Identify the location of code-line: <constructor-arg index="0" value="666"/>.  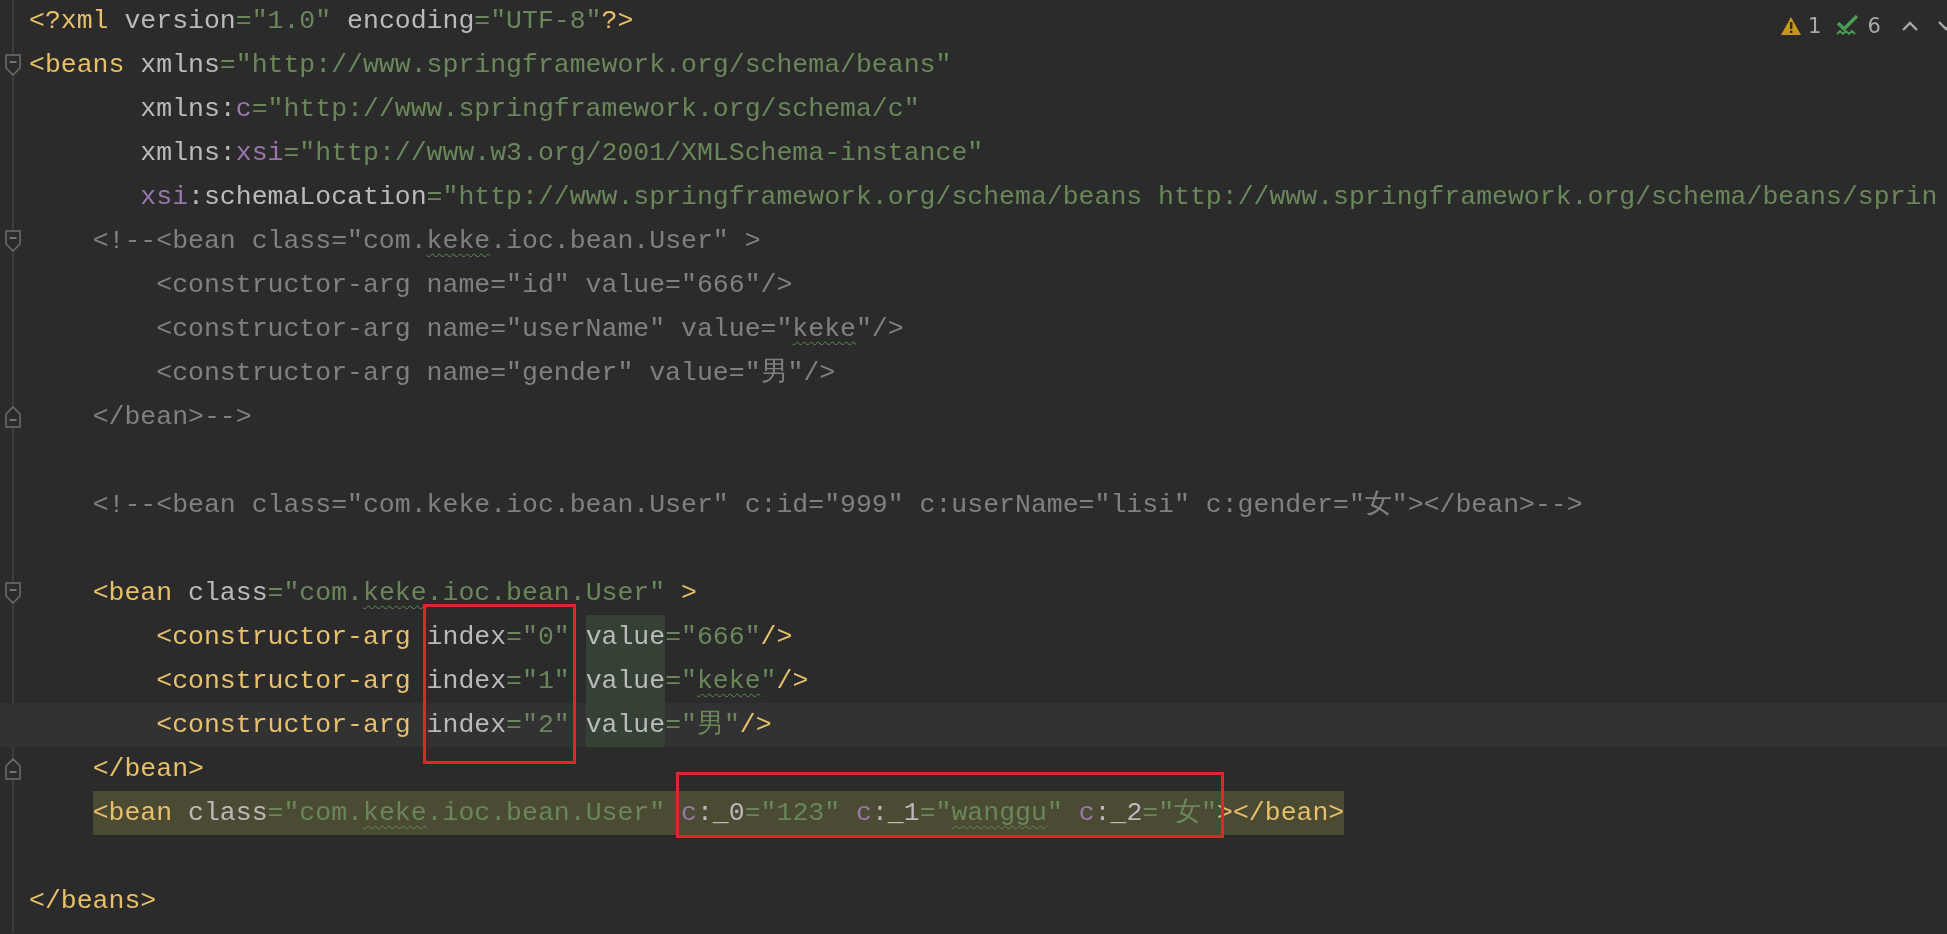
(474, 637).